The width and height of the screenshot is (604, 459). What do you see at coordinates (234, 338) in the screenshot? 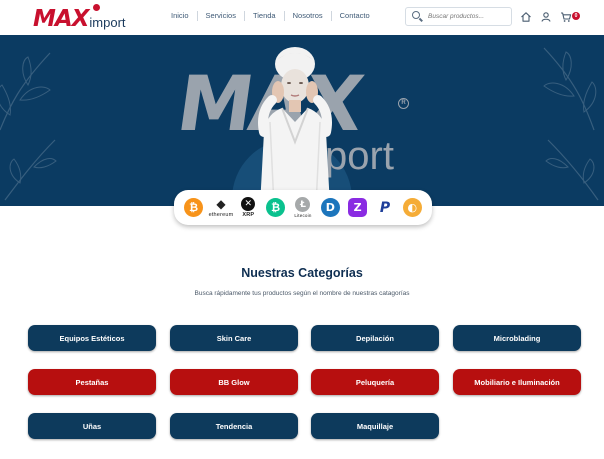
I see `category-skin-care-button: Skin Care` at bounding box center [234, 338].